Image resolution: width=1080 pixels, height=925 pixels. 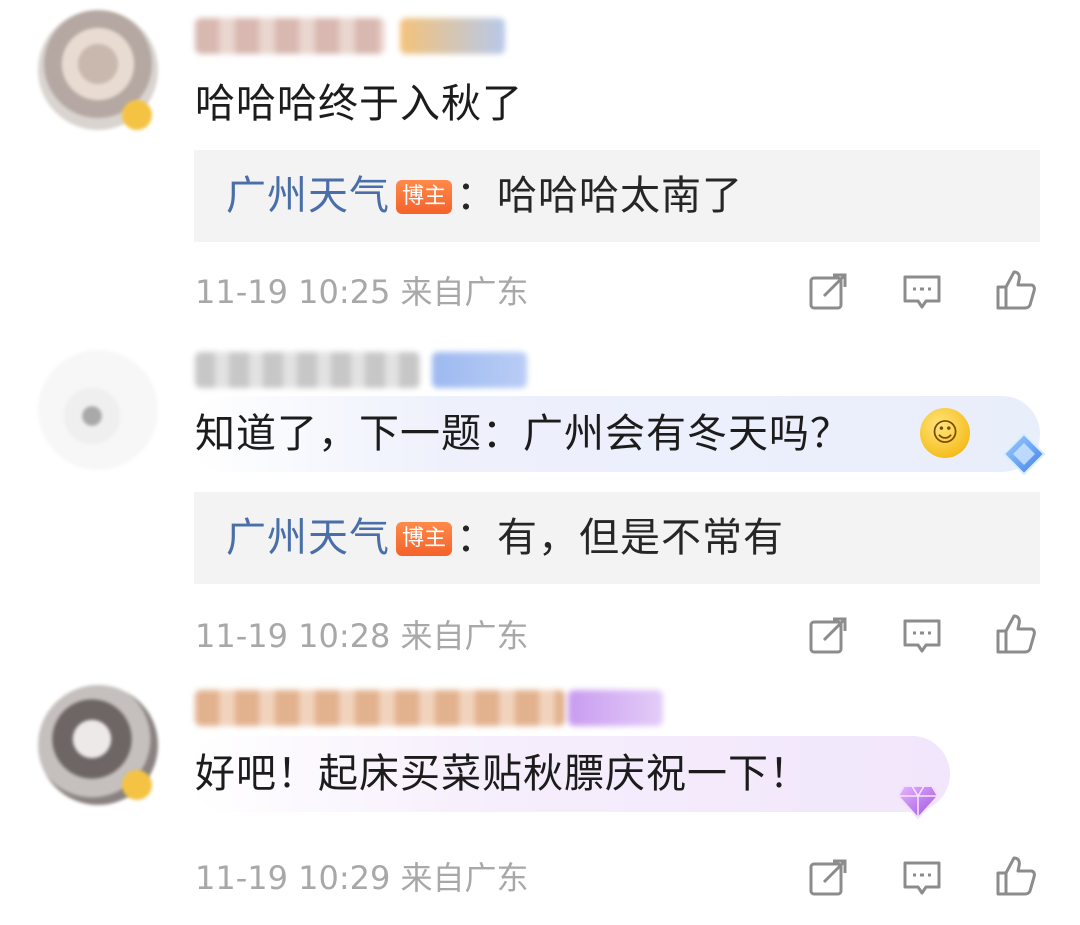 What do you see at coordinates (615, 708) in the screenshot?
I see `user-title-badge` at bounding box center [615, 708].